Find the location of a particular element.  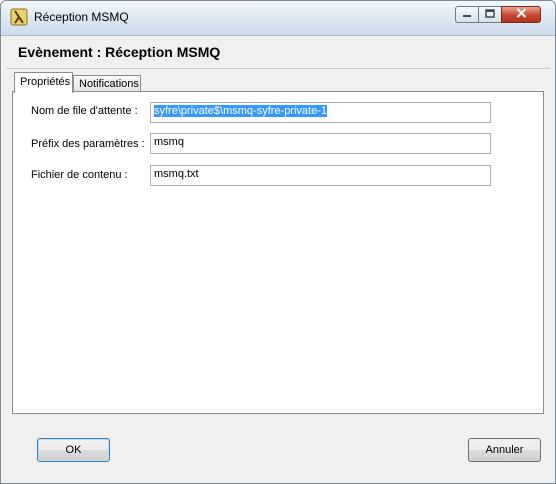

maximize-icon is located at coordinates (490, 14).